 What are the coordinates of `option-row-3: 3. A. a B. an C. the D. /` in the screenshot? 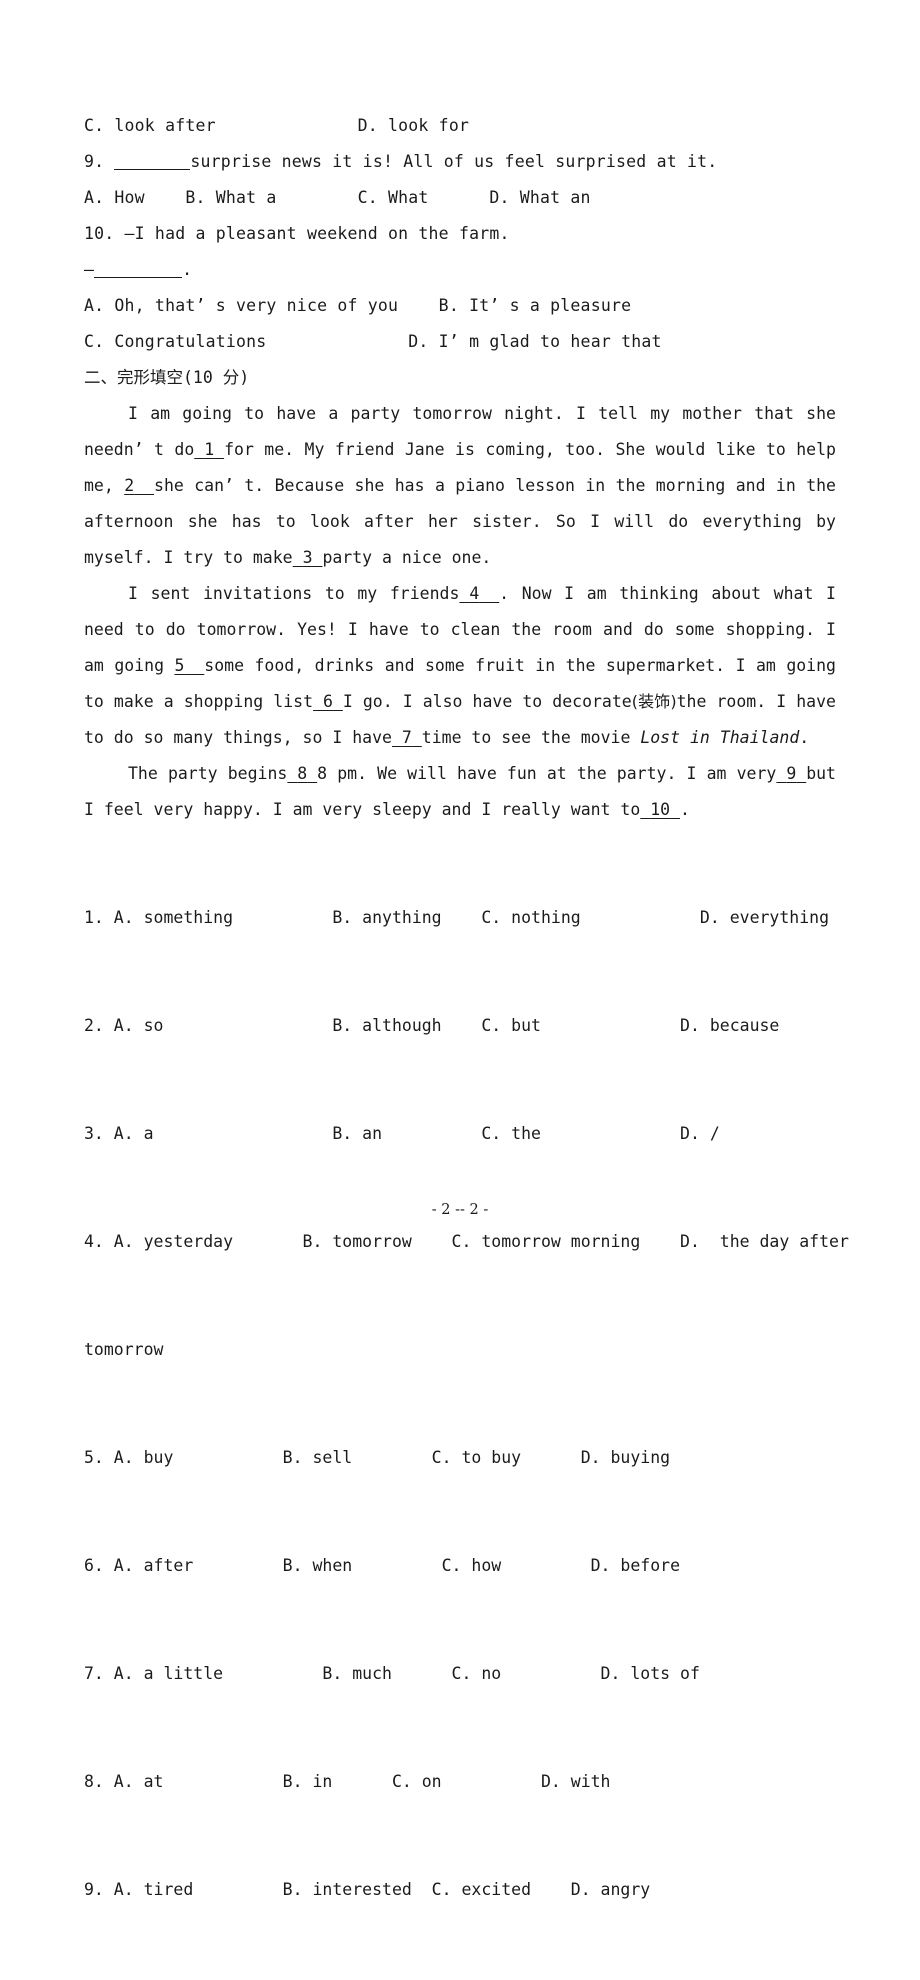 It's located at (460, 1134).